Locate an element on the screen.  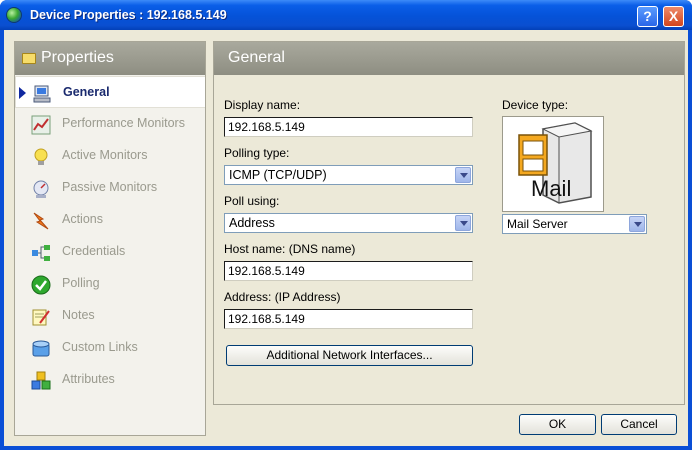
nav-item-actions: Actions is located at coordinates (110, 220).